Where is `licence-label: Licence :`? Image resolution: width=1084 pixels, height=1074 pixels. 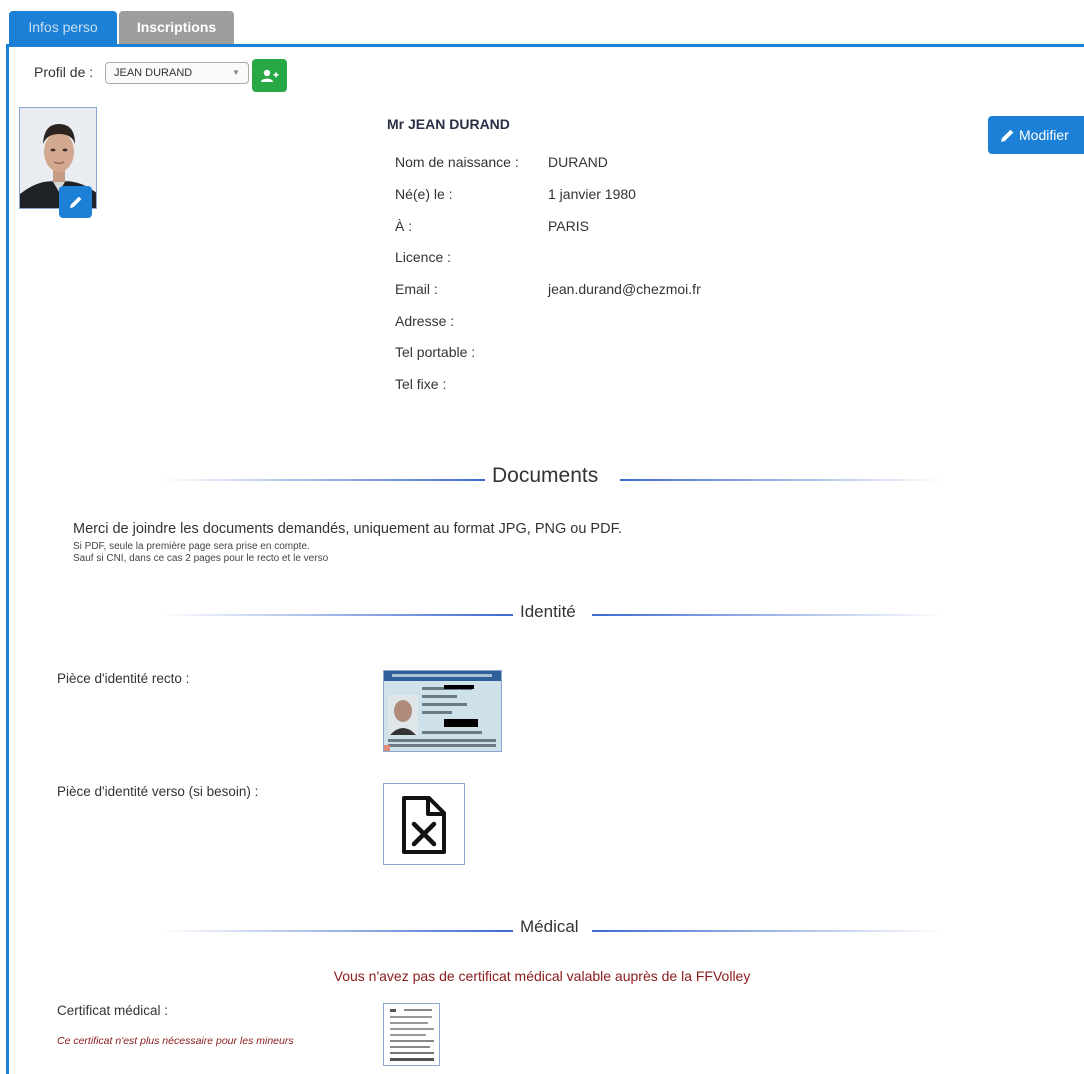
licence-label: Licence : is located at coordinates (423, 257).